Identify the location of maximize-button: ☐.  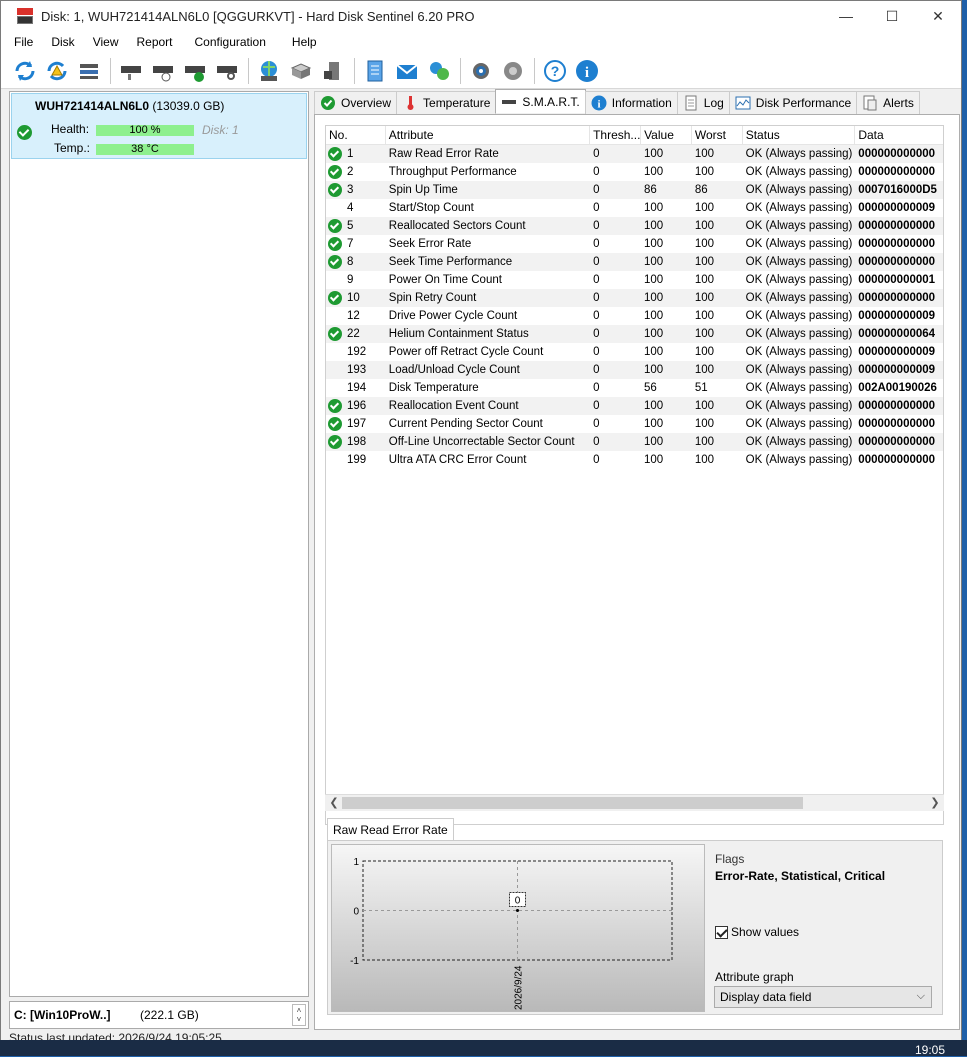
(892, 16).